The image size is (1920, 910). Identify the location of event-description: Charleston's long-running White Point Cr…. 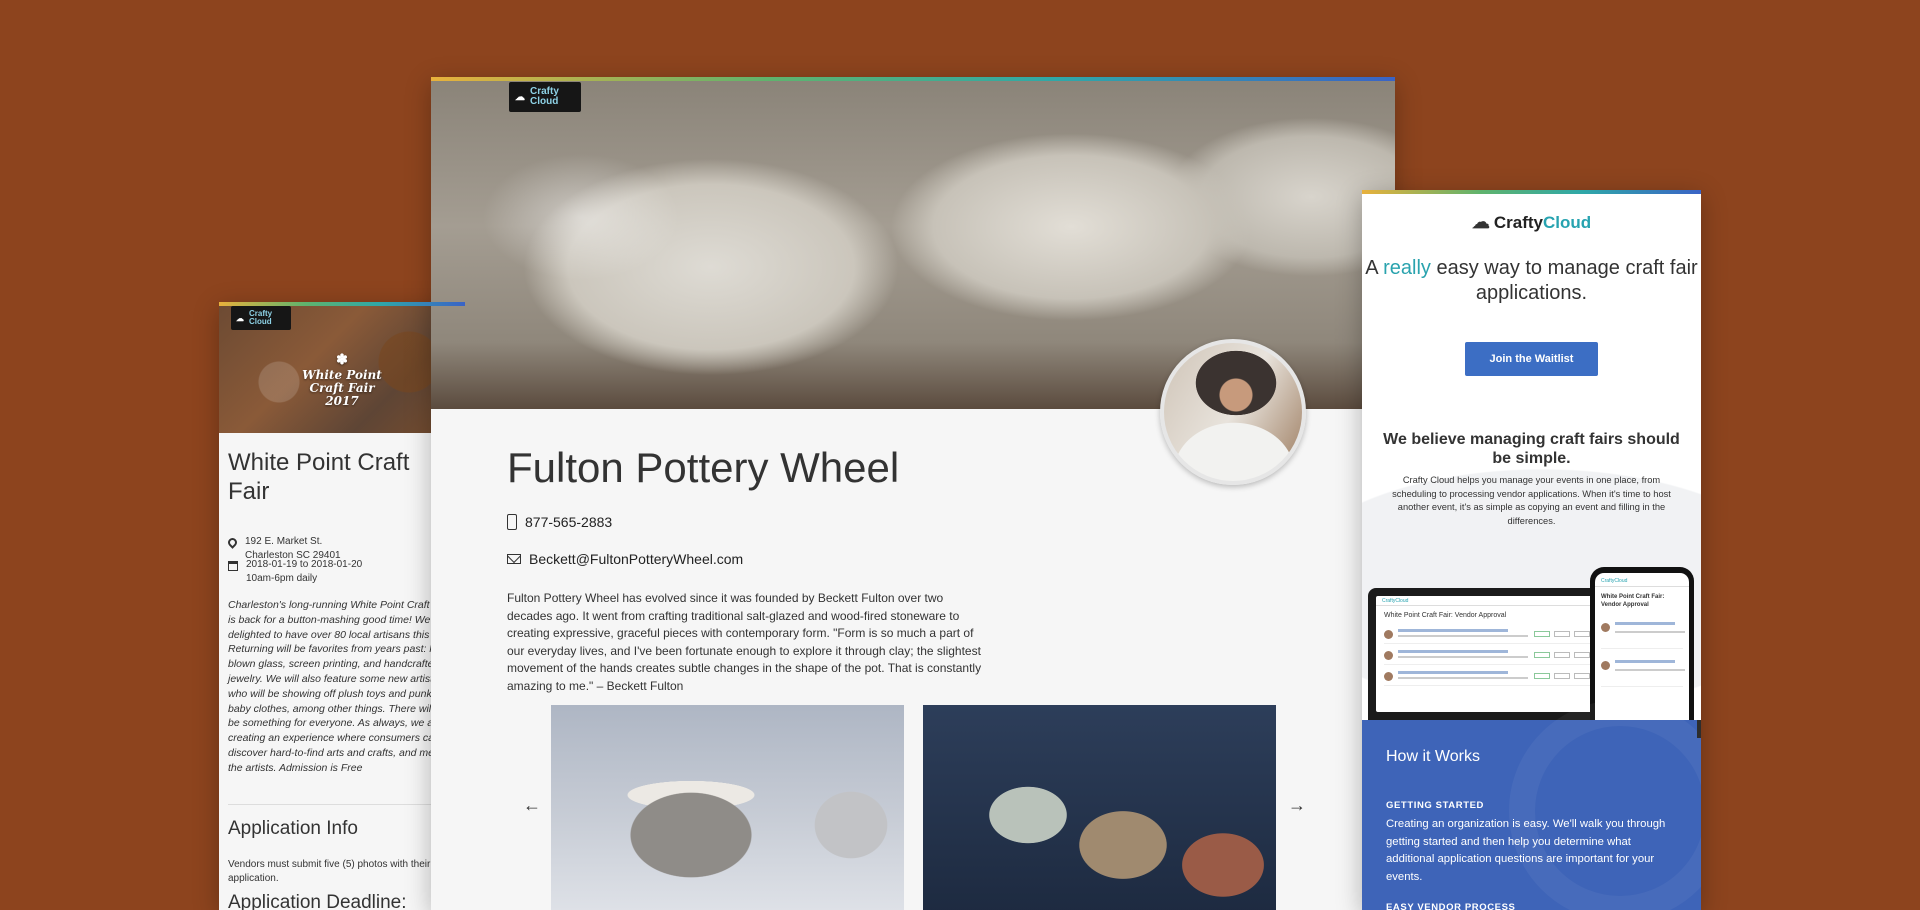
(342, 686).